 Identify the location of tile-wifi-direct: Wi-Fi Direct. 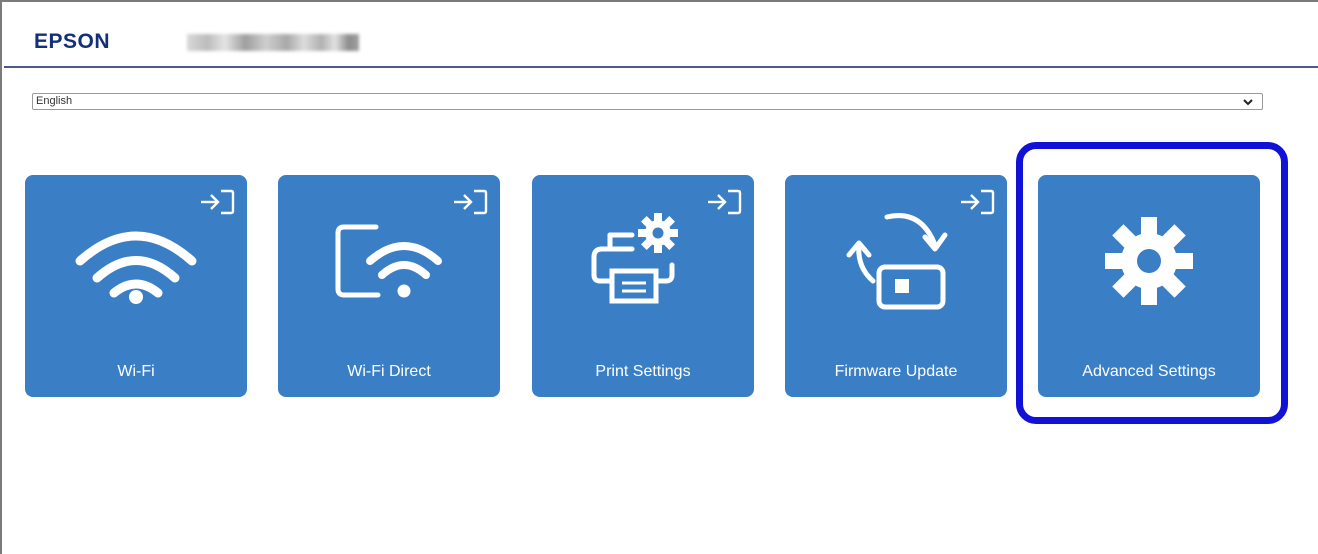
(389, 286).